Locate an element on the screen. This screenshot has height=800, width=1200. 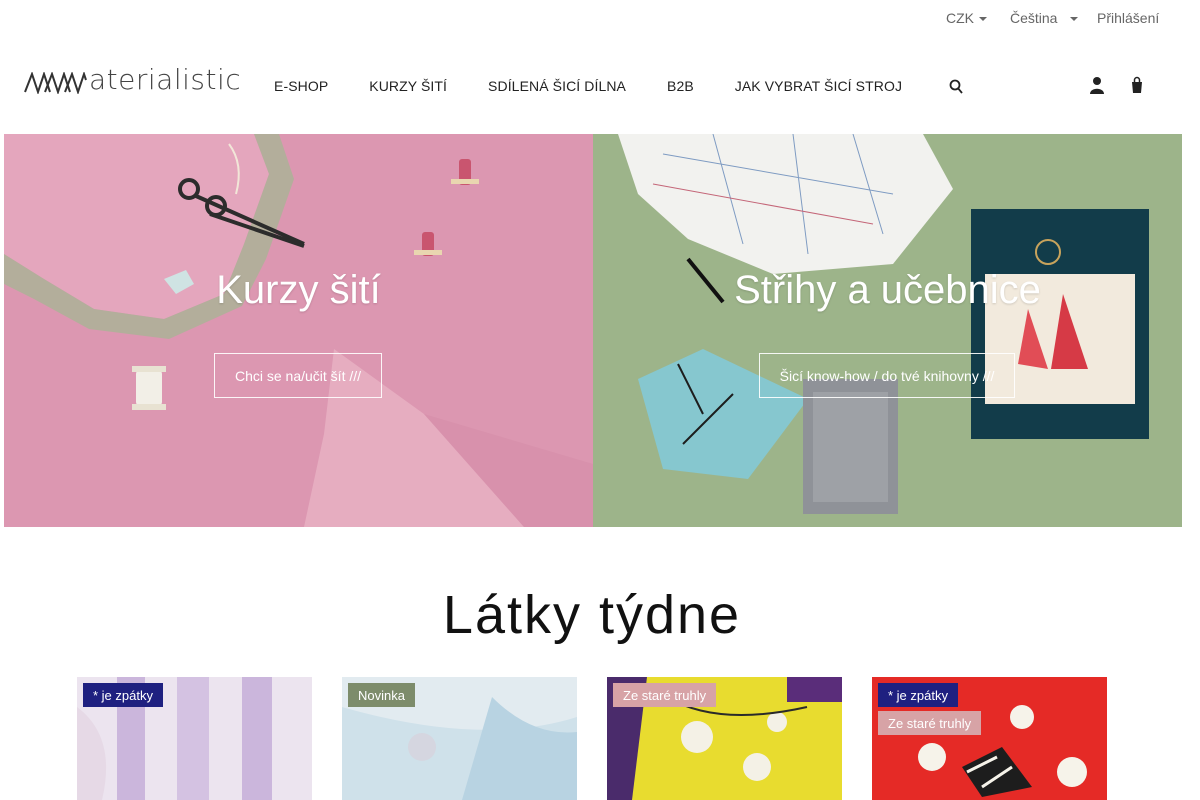
hero-courses-button: Chci se na/učit šít /// is located at coordinates (298, 375).